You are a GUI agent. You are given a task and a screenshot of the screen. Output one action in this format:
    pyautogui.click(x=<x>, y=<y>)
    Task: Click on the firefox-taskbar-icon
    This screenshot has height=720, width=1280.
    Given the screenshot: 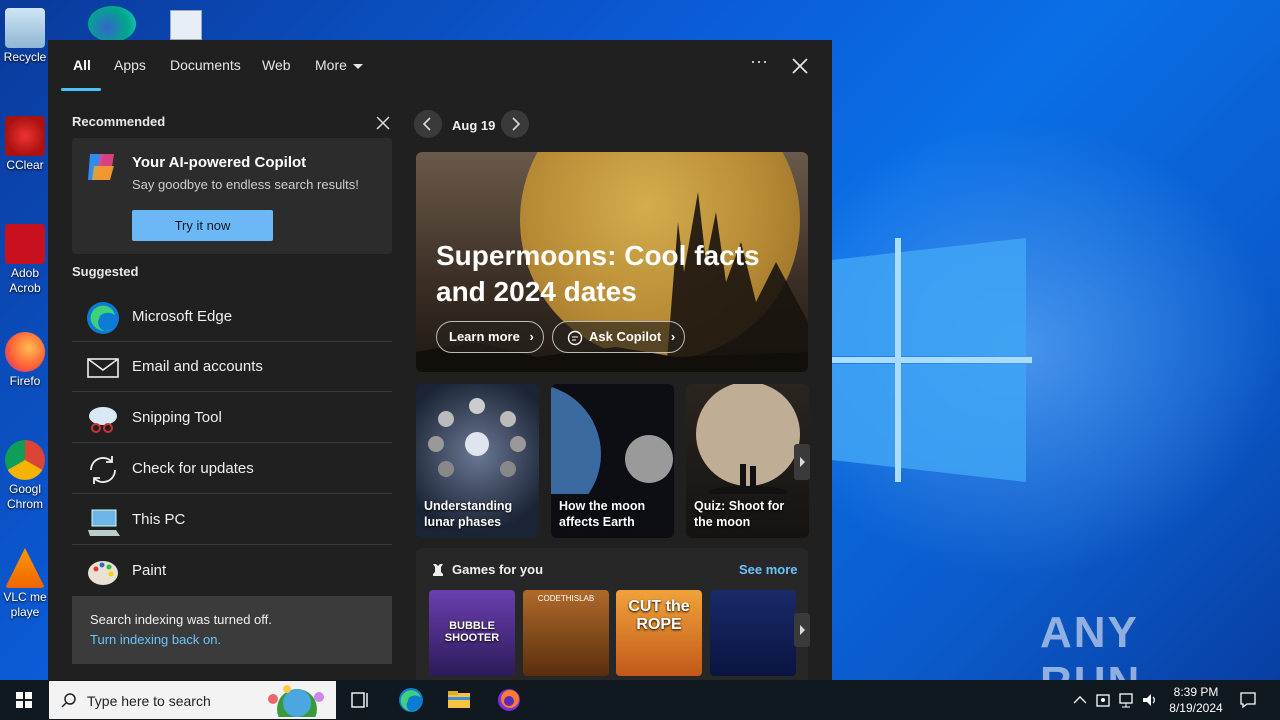 What is the action you would take?
    pyautogui.click(x=509, y=700)
    